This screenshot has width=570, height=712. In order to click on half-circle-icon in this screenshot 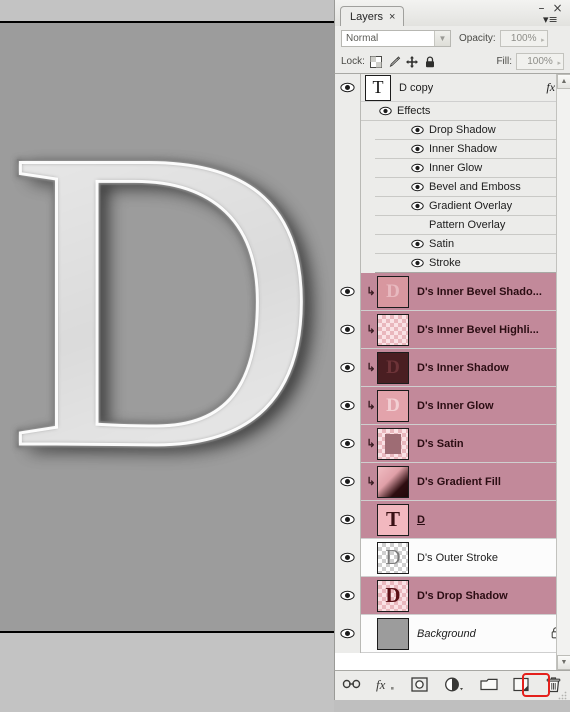, I will do `click(454, 685)`.